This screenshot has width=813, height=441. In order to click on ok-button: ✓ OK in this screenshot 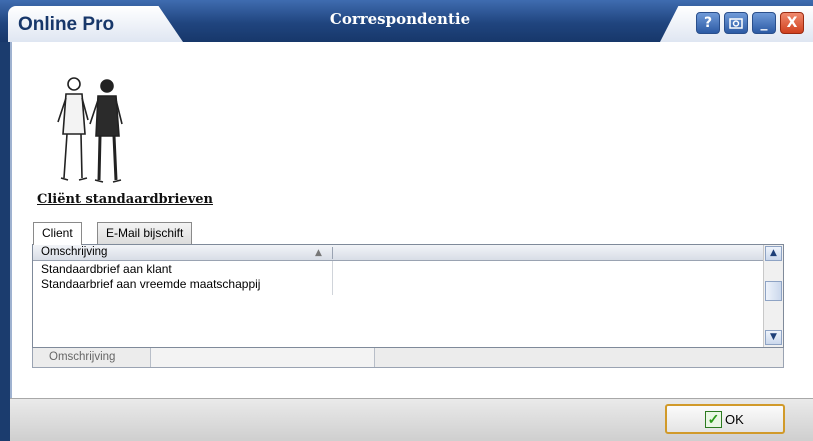, I will do `click(725, 419)`.